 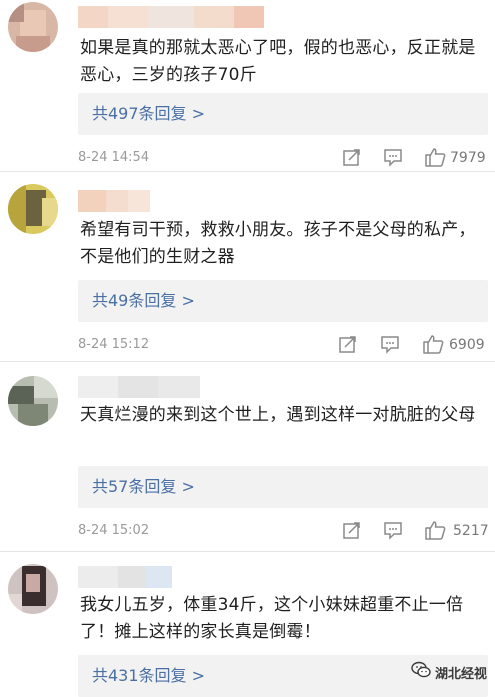 What do you see at coordinates (283, 114) in the screenshot?
I see `reply-box: 共497条回复 >` at bounding box center [283, 114].